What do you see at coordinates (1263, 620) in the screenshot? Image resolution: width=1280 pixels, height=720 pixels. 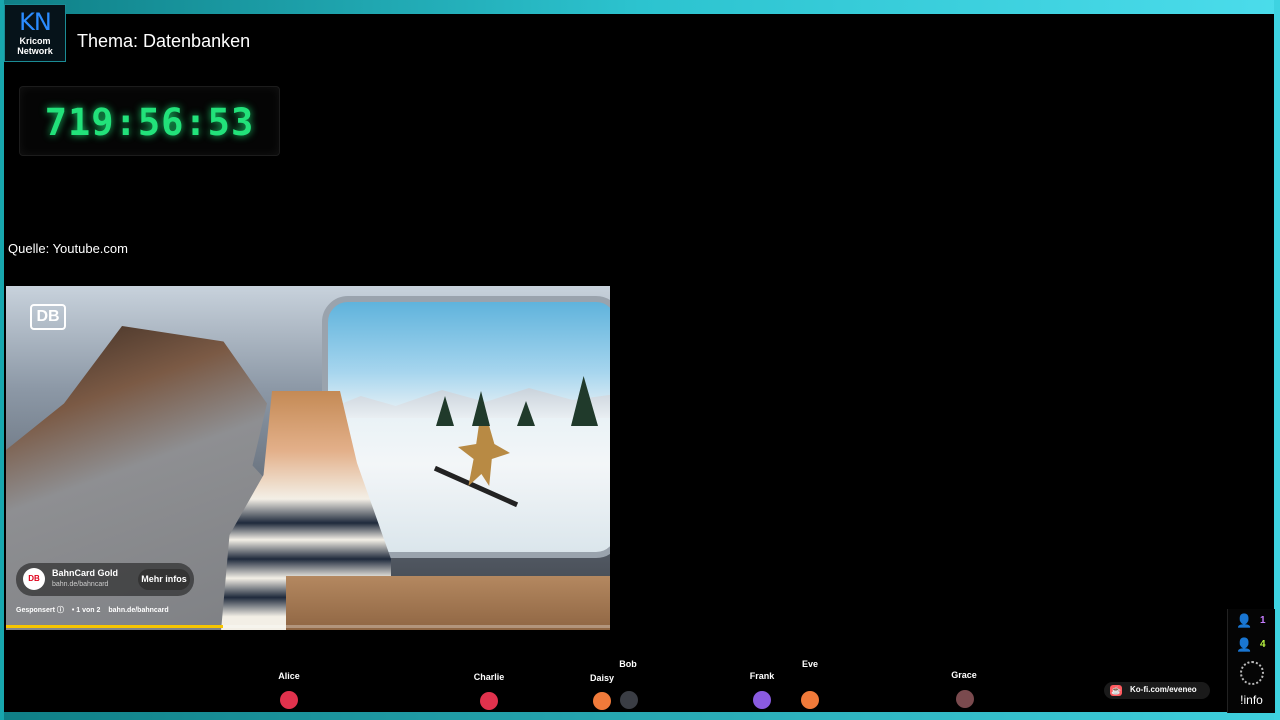 I see `viewers-count: 1` at bounding box center [1263, 620].